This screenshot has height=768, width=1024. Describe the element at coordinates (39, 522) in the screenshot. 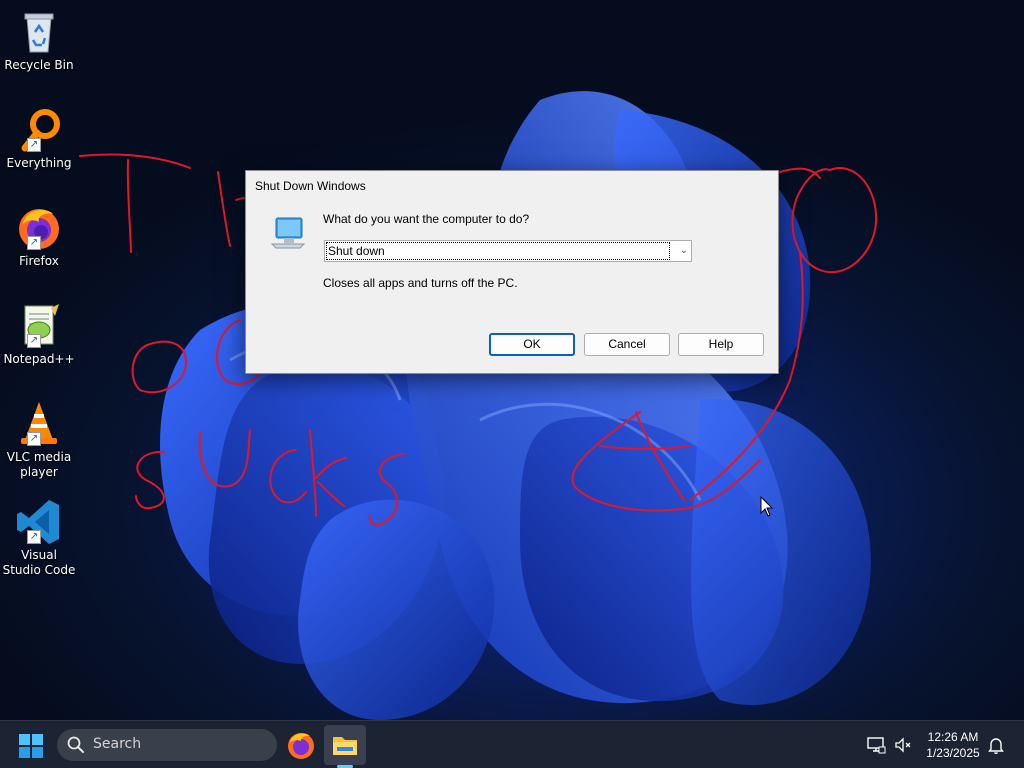

I see `vscode-icon: ↗` at that location.